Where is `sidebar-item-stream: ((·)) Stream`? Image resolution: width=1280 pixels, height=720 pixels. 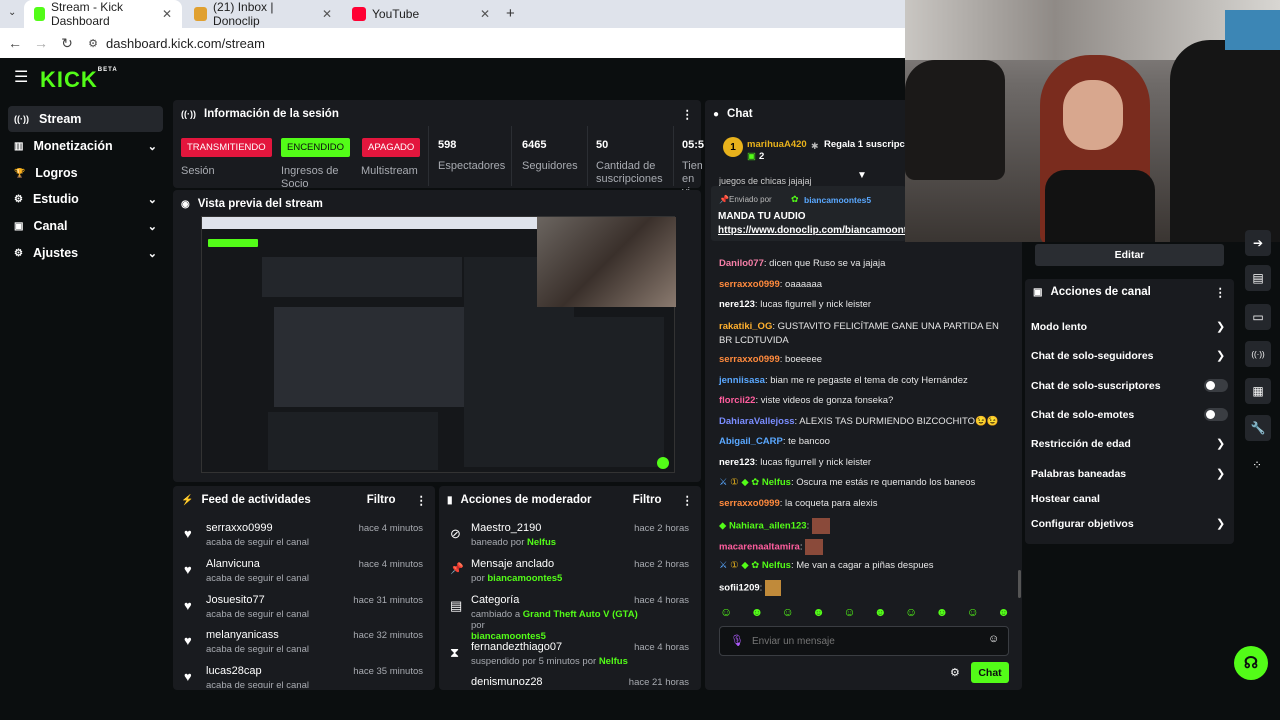 sidebar-item-stream: ((·)) Stream is located at coordinates (85, 119).